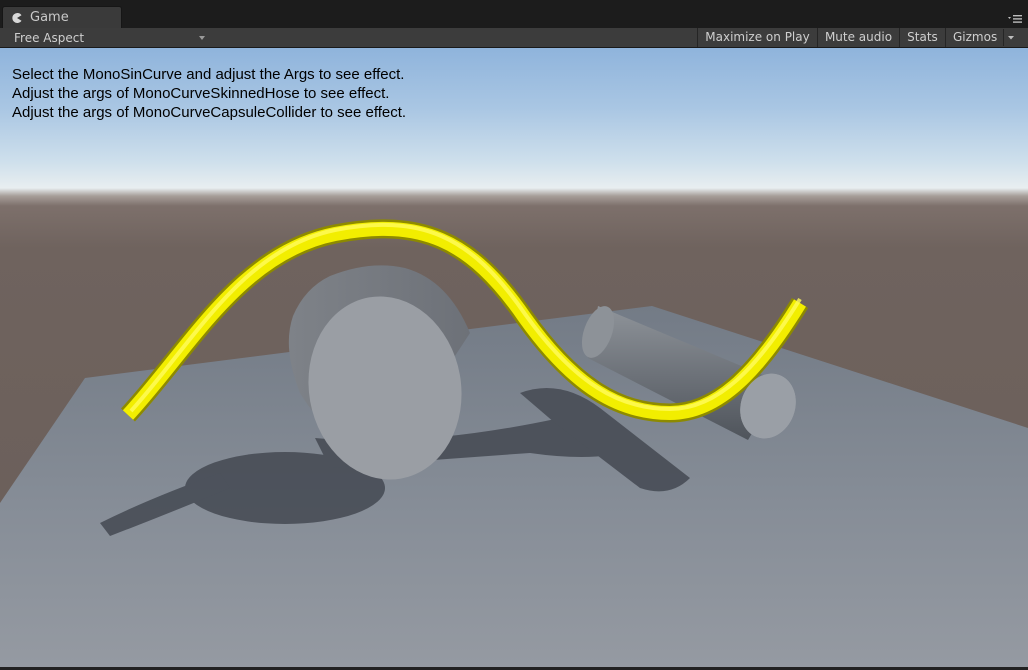  Describe the element at coordinates (1015, 19) in the screenshot. I see `panel-menu-icon` at that location.